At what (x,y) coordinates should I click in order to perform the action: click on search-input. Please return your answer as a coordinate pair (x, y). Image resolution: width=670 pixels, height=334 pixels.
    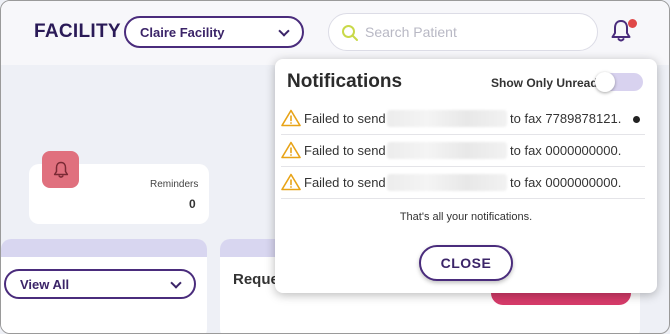
    Looking at the image, I should click on (465, 32).